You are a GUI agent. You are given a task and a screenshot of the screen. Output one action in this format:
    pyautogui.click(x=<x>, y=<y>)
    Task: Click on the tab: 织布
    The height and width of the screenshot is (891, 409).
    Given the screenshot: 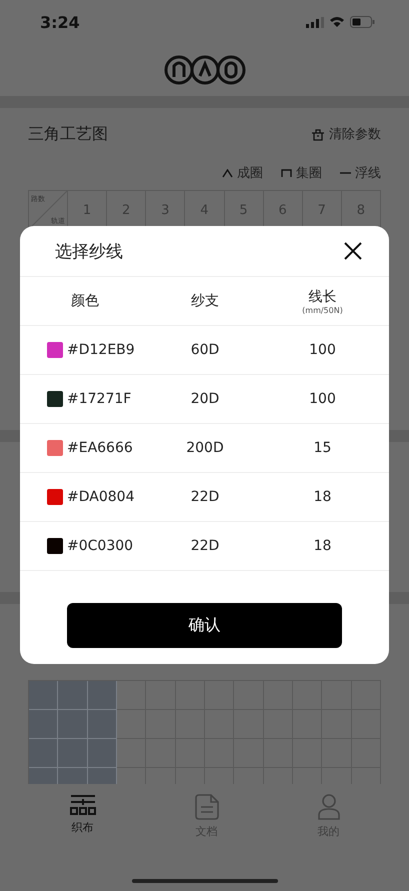 What is the action you would take?
    pyautogui.click(x=83, y=821)
    